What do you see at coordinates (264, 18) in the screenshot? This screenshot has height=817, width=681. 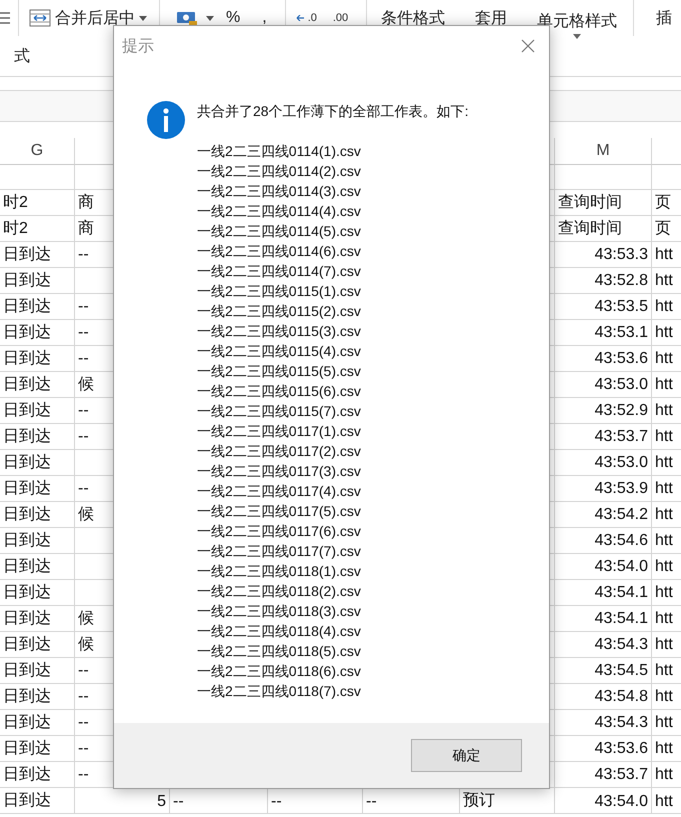 I see `comma-button: ,` at bounding box center [264, 18].